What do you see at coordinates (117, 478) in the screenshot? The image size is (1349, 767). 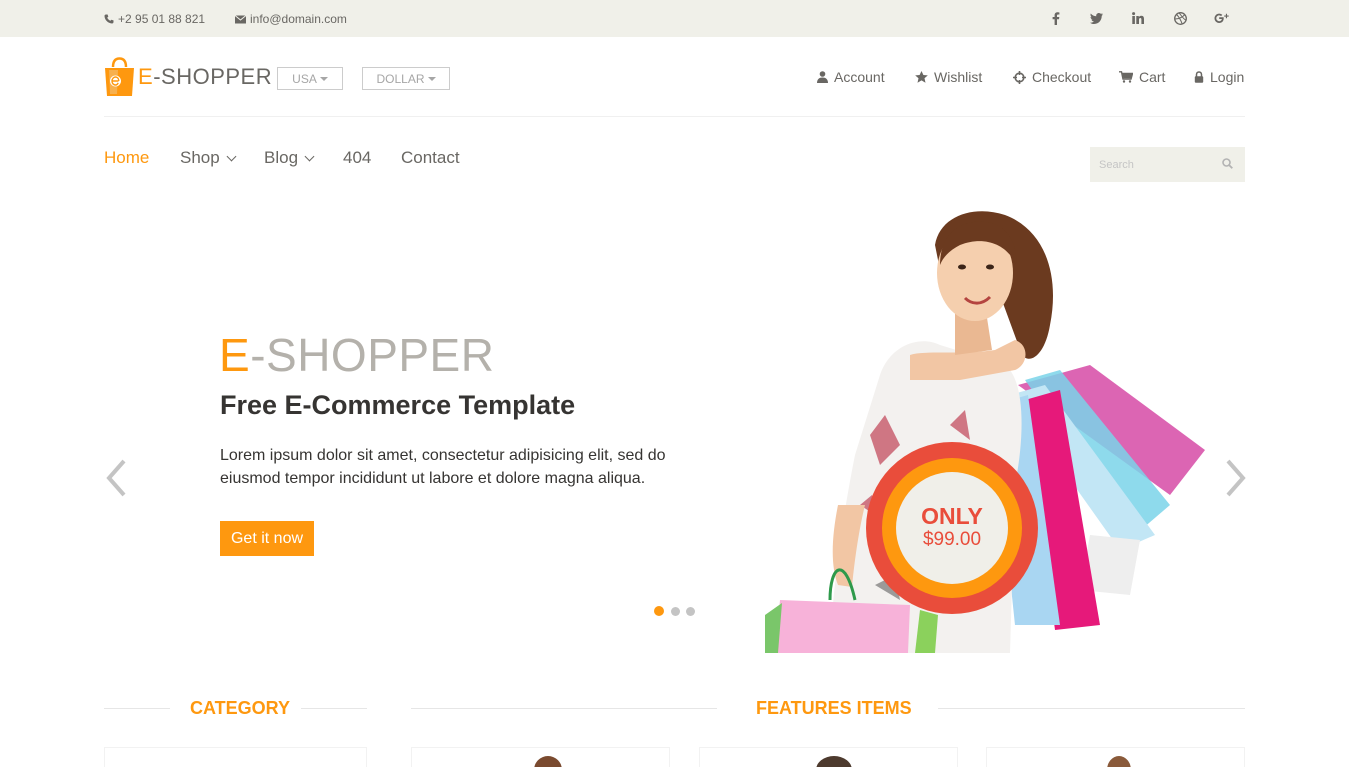 I see `slider-prev-arrow` at bounding box center [117, 478].